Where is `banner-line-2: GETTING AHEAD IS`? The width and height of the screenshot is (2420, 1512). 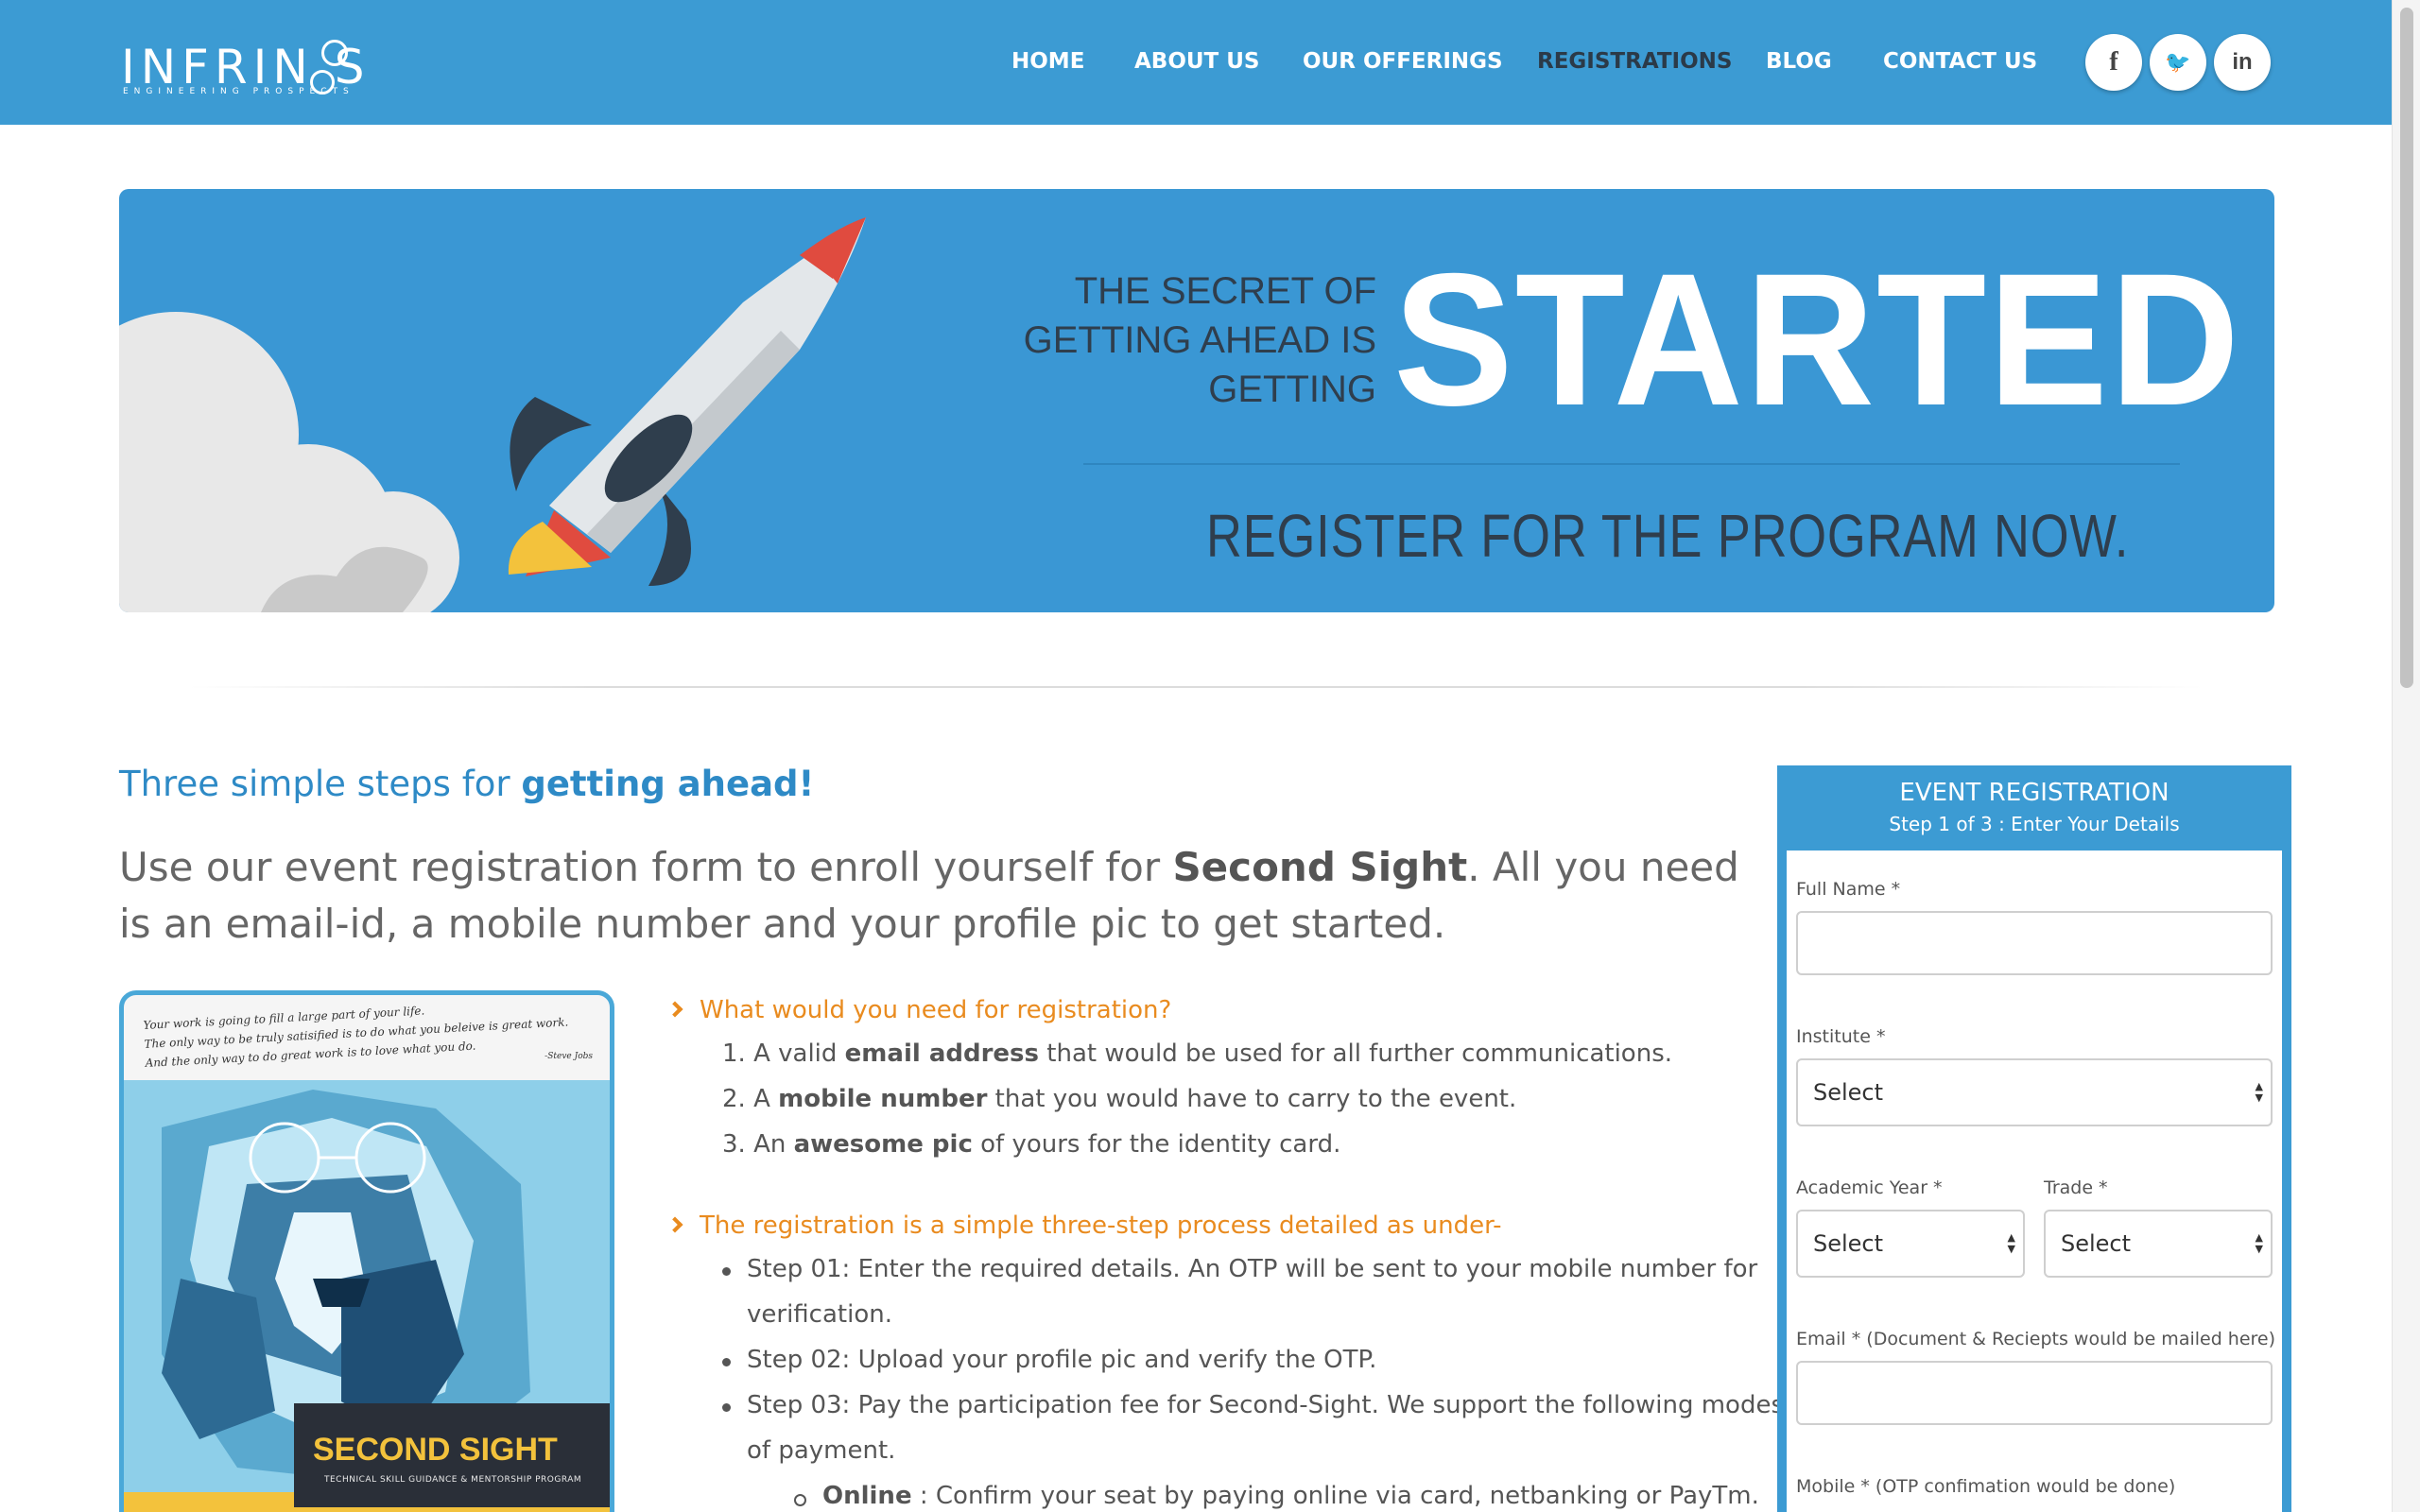 banner-line-2: GETTING AHEAD IS is located at coordinates (1199, 340).